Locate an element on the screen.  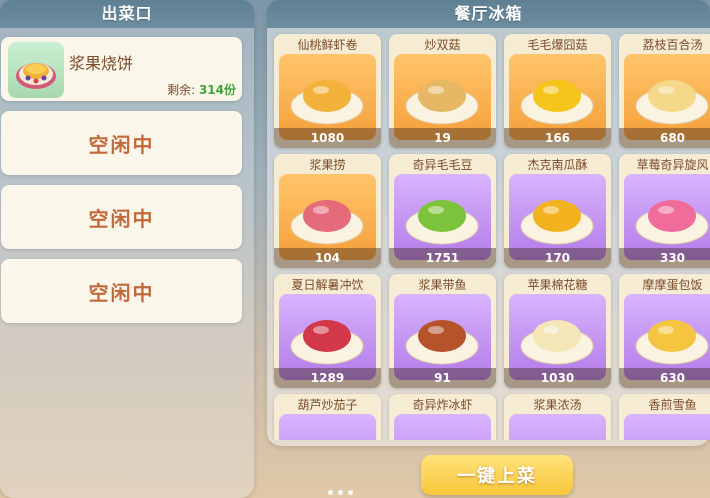
page-indicator is located at coordinates (340, 492).